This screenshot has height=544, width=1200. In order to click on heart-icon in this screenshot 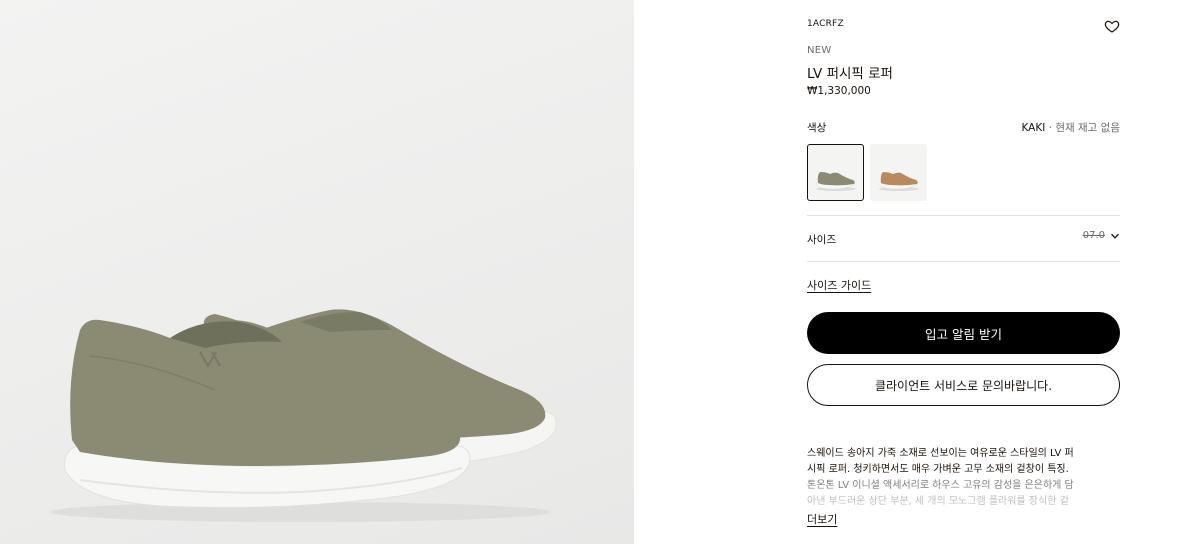, I will do `click(1112, 26)`.